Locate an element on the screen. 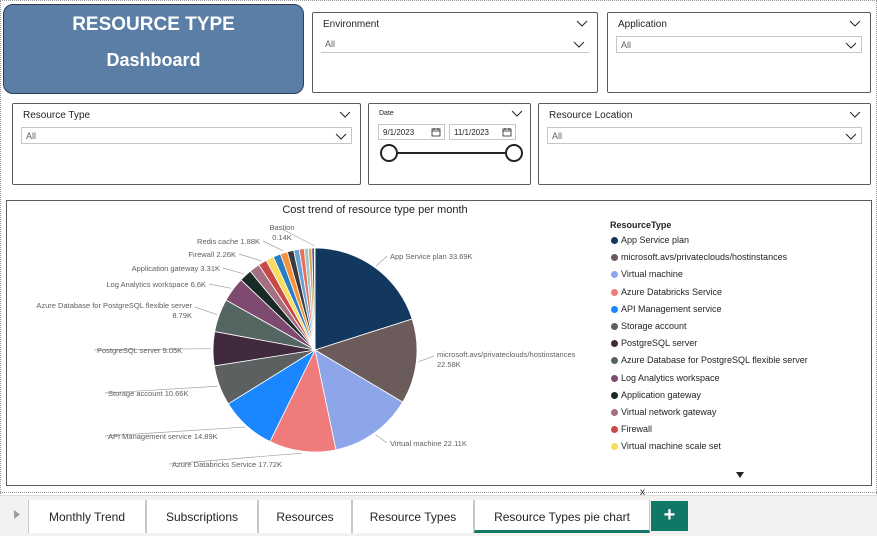 The height and width of the screenshot is (536, 877). legend-label: API Management service is located at coordinates (671, 308).